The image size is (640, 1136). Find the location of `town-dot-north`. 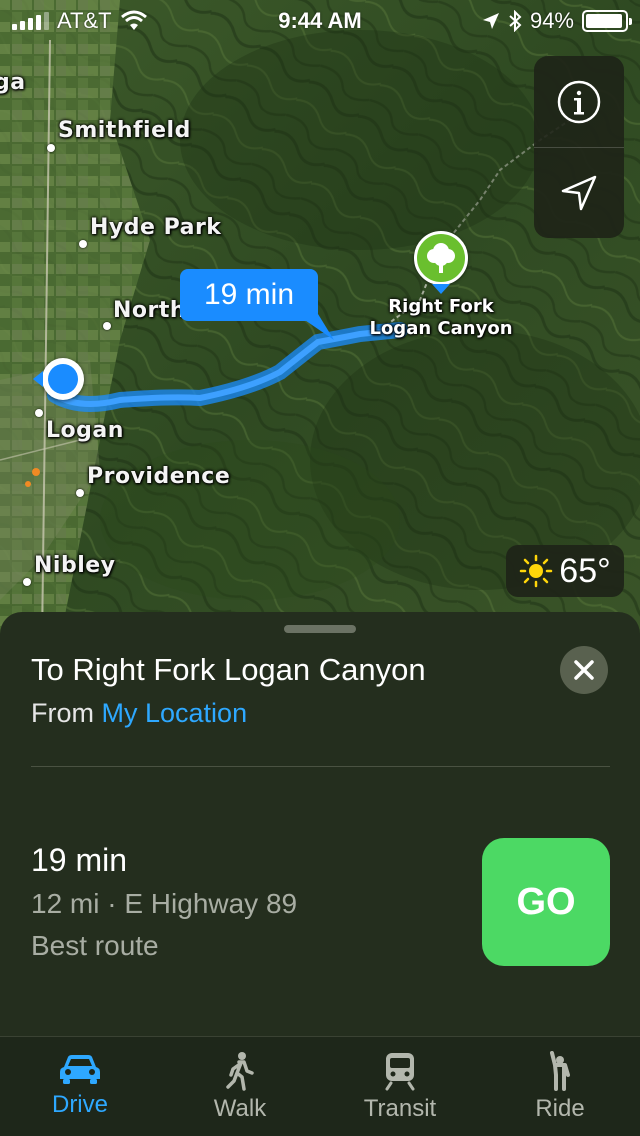

town-dot-north is located at coordinates (107, 326).